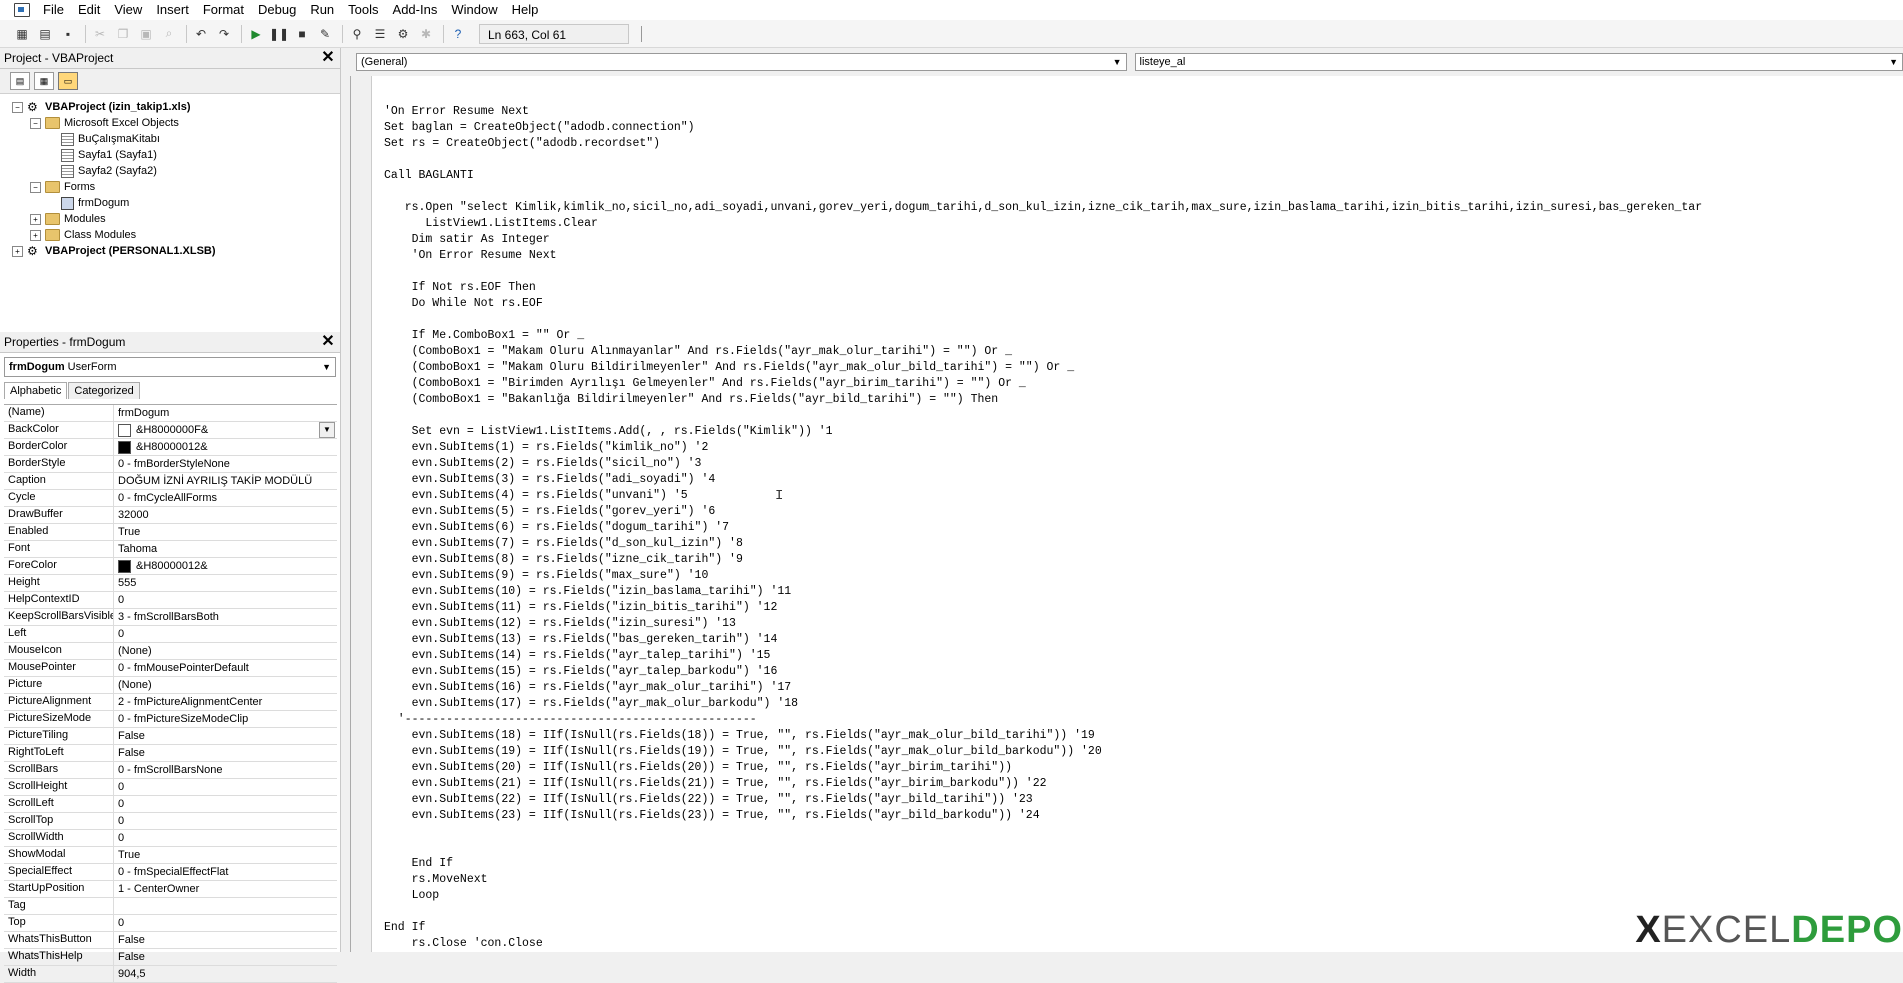 The height and width of the screenshot is (983, 1903). I want to click on property-value: 0 - fmCycleAllForms, so click(225, 498).